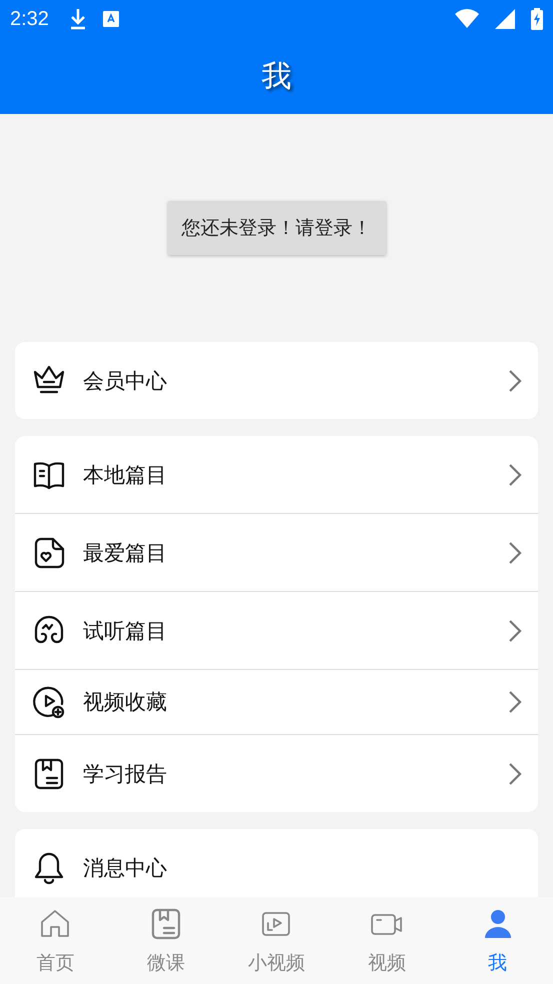 This screenshot has height=984, width=553. Describe the element at coordinates (277, 228) in the screenshot. I see `login-prompt-toast: 您还未登录！请登录！` at that location.